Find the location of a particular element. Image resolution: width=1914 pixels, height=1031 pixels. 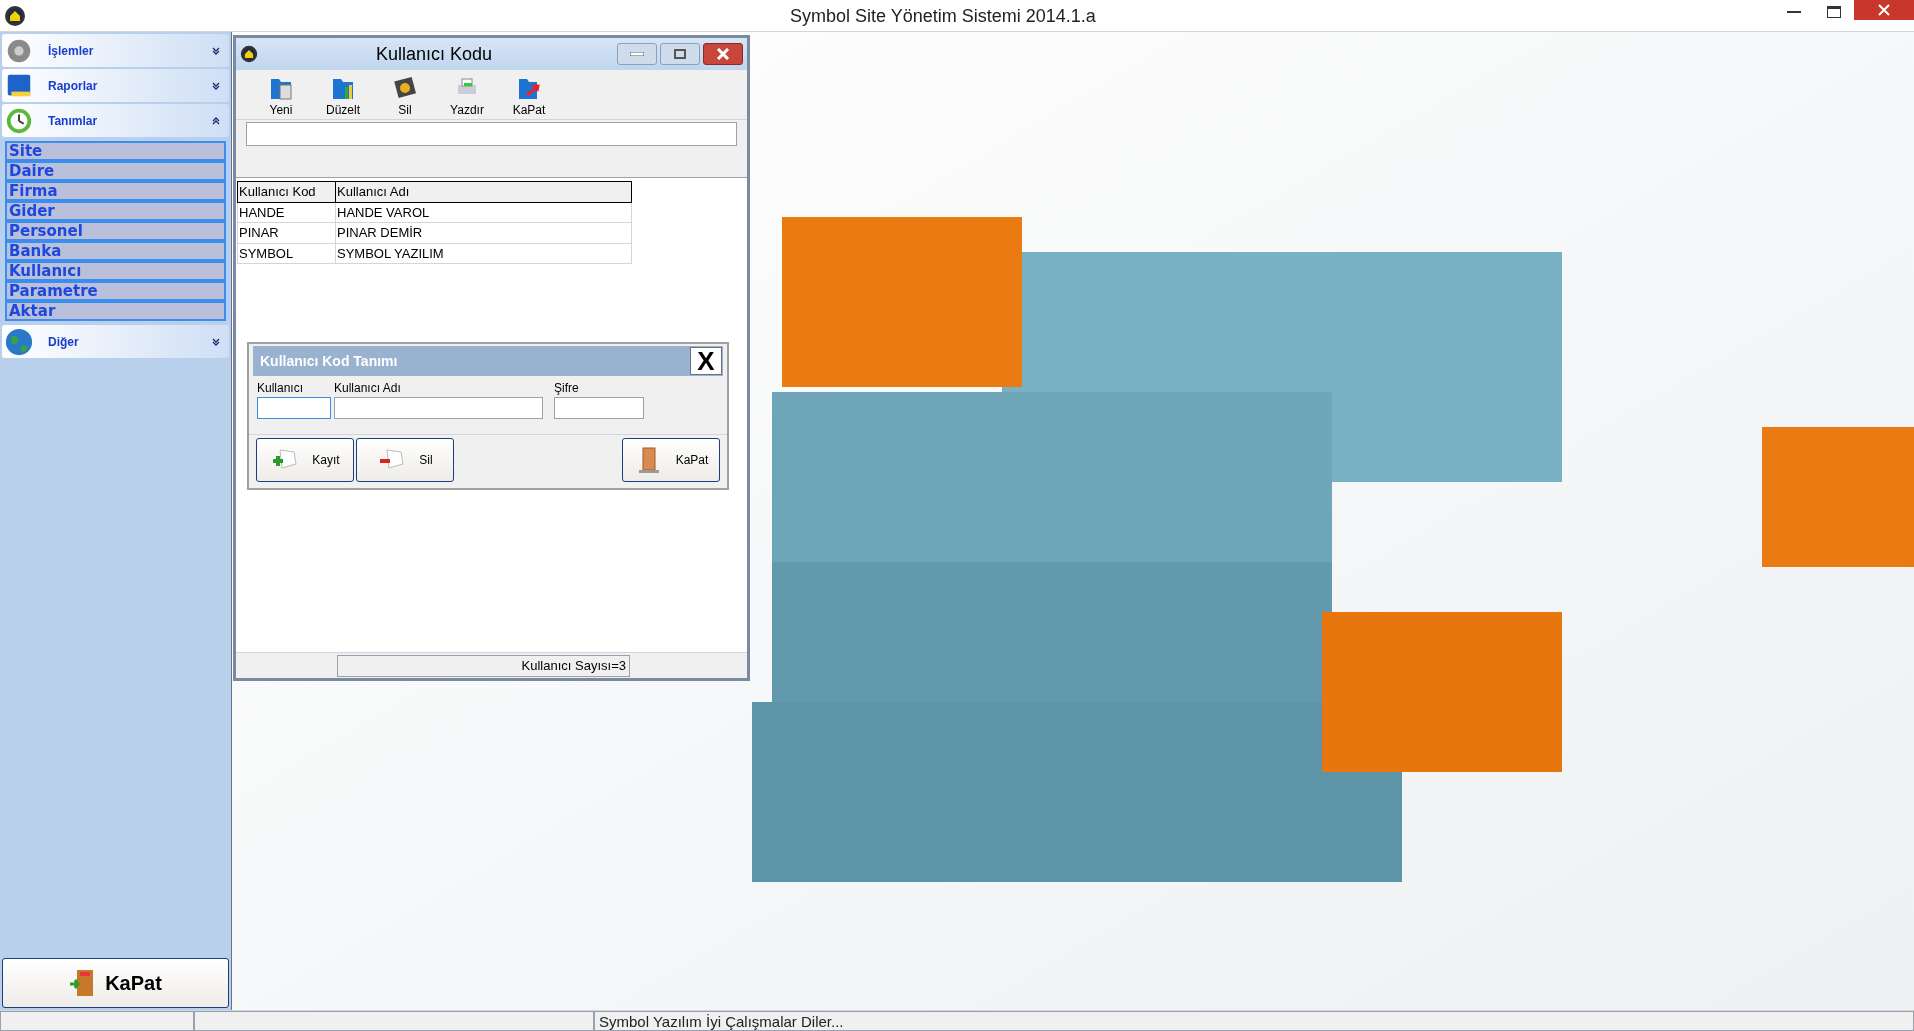

dialog-button: Sil is located at coordinates (405, 460).